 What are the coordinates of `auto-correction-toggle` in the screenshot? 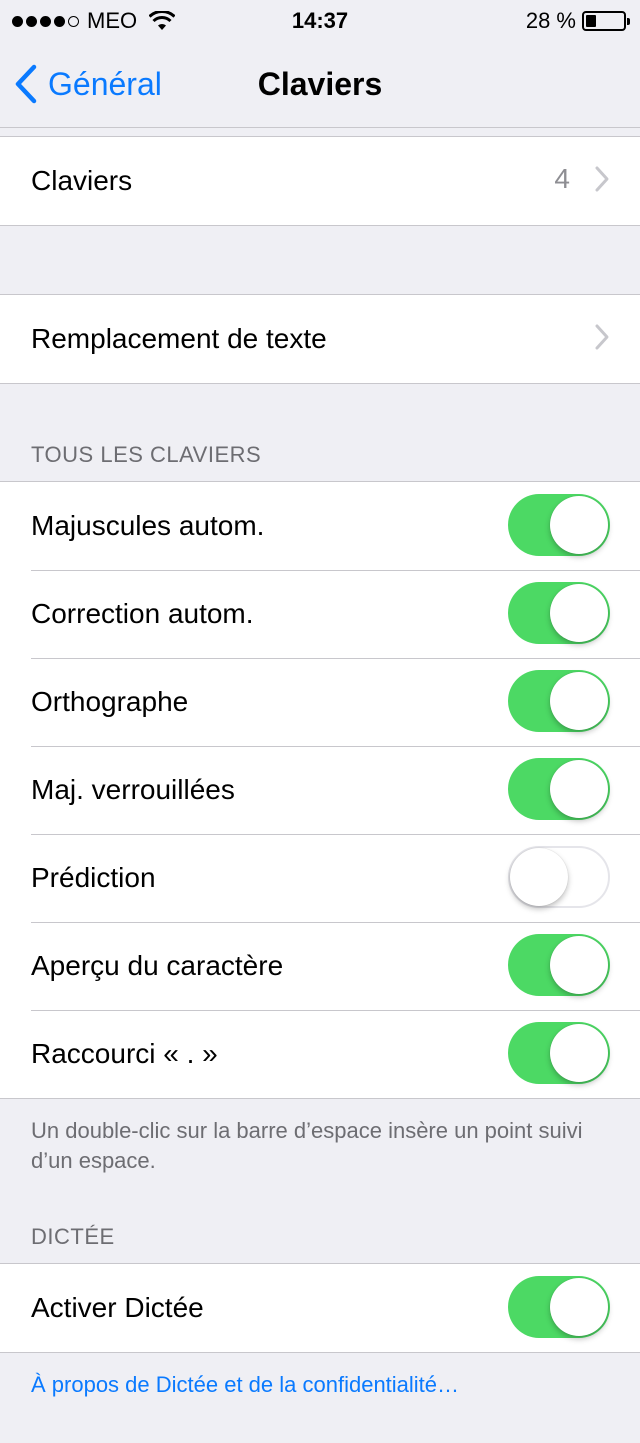 It's located at (559, 613).